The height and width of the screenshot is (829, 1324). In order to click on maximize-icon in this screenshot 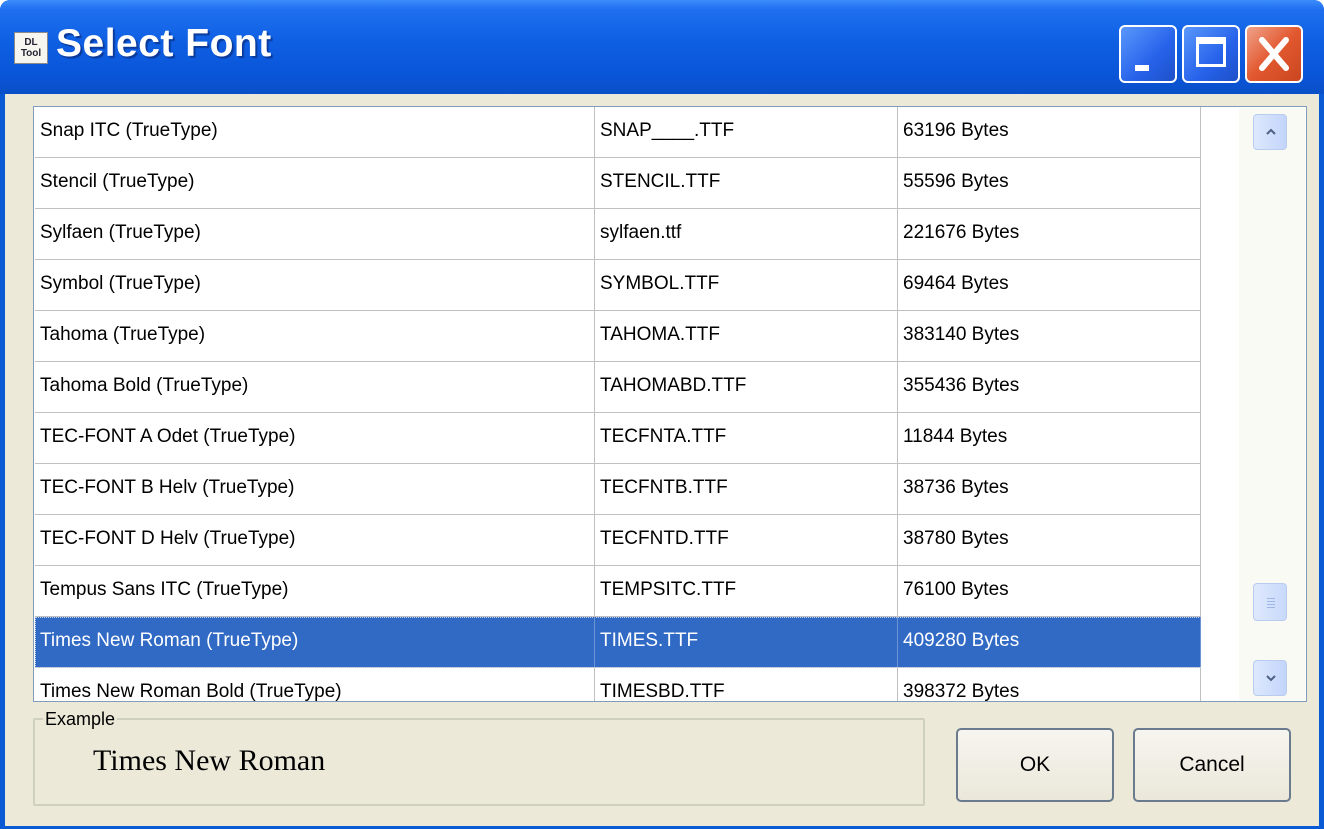, I will do `click(1211, 52)`.